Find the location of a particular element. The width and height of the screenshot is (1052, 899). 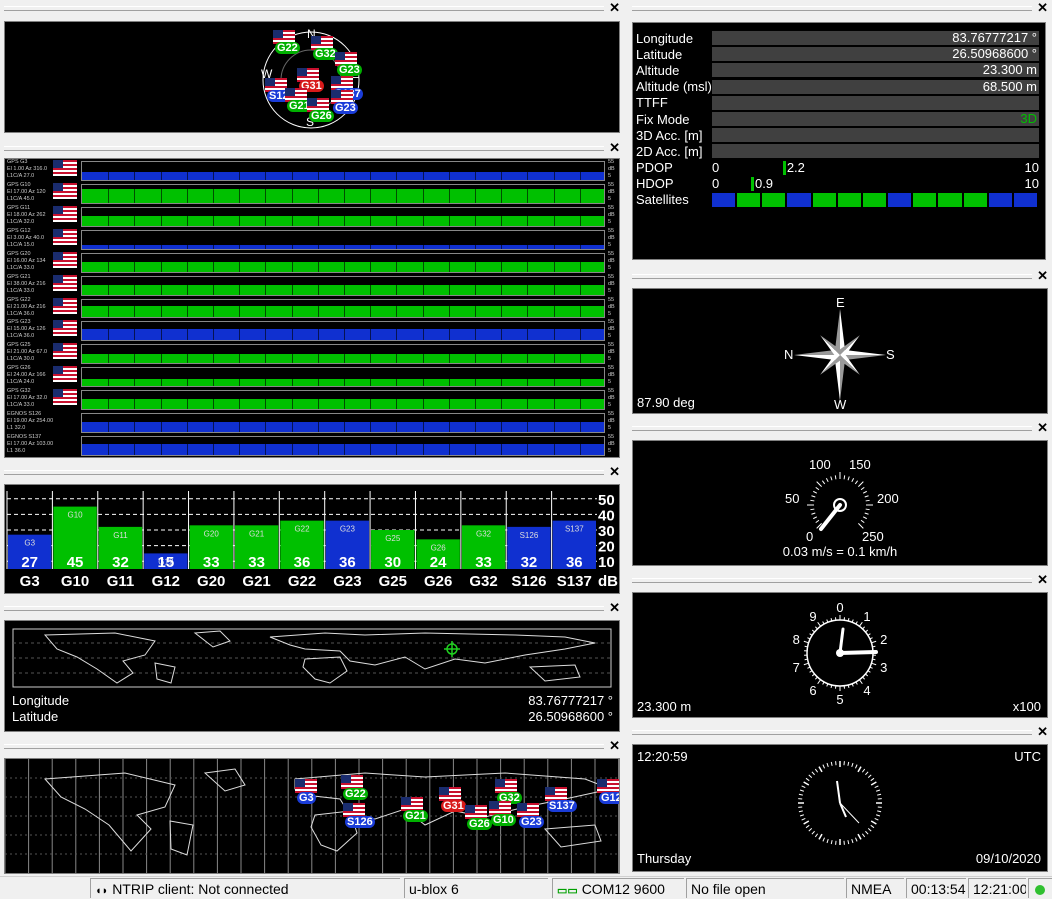

nav-label: Longitude is located at coordinates (672, 38).